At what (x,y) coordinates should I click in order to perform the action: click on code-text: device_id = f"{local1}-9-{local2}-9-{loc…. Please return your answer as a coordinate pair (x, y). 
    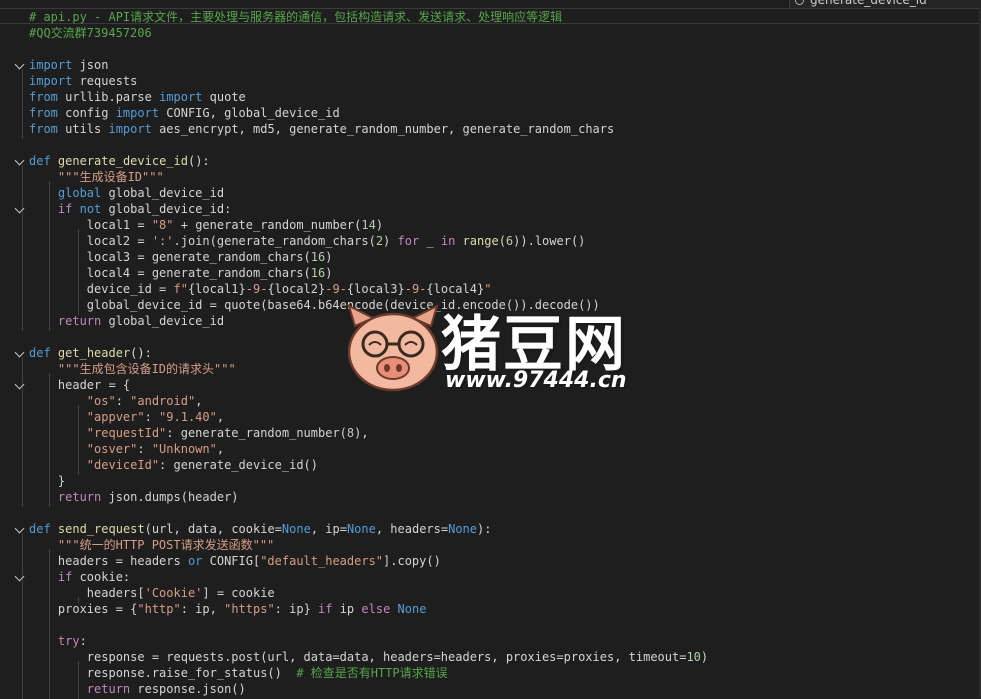
    Looking at the image, I should click on (260, 289).